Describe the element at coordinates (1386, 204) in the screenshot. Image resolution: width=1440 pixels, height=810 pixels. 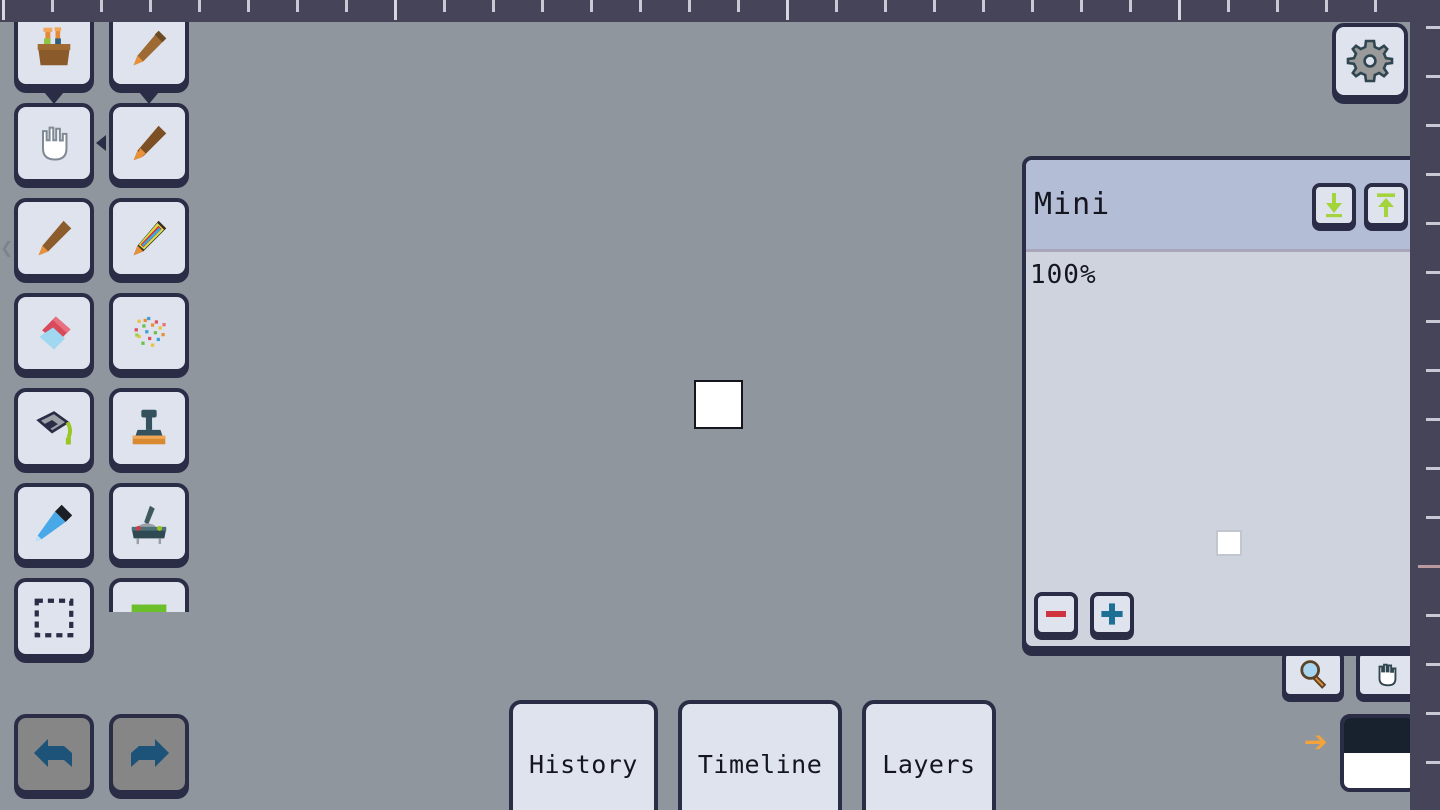
I see `mini-collapse-button` at that location.